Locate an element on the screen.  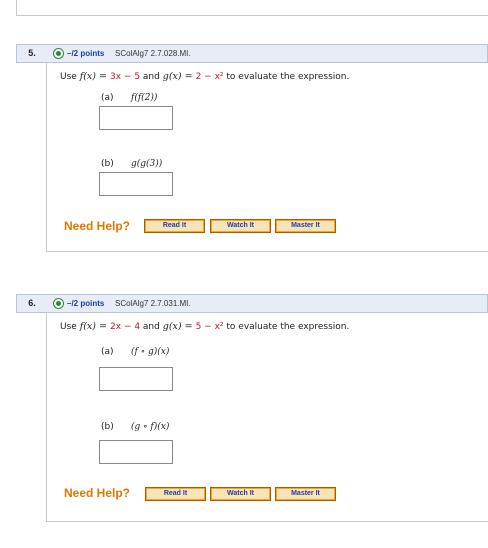
part-b: (b) g(g(3)) is located at coordinates (131, 164).